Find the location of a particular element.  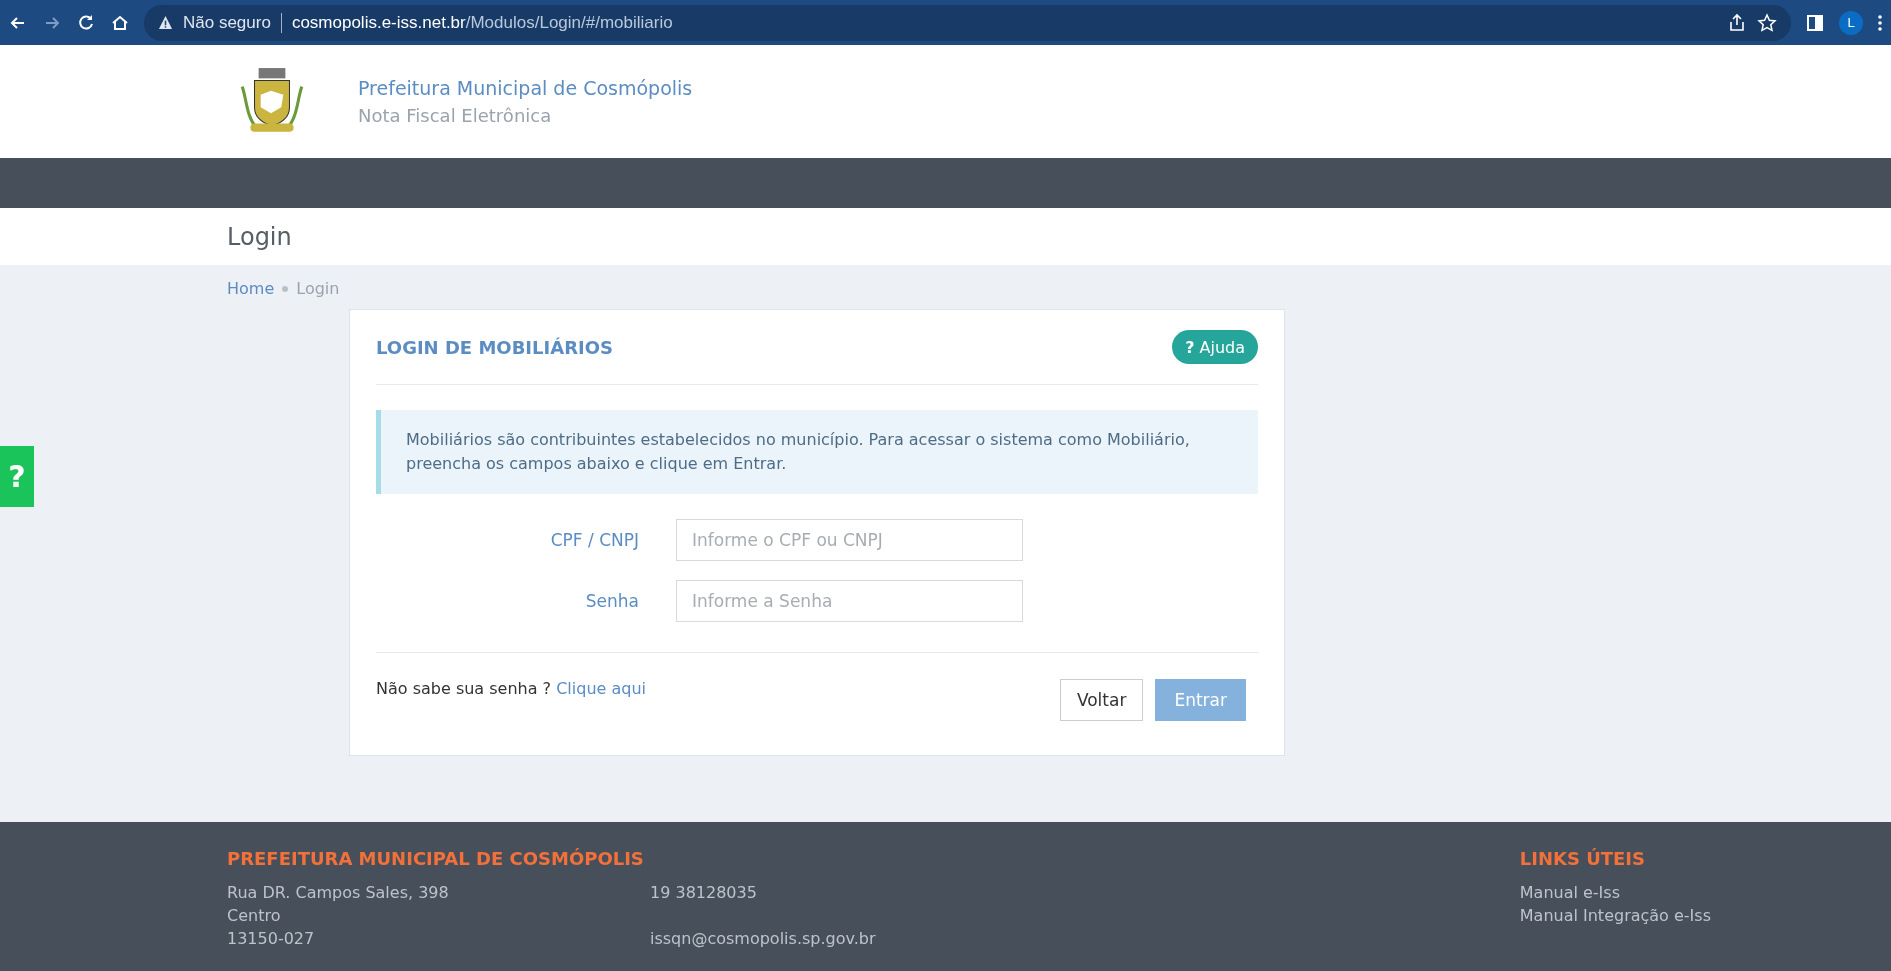

field-label: CPF / CNPJ is located at coordinates (594, 540).